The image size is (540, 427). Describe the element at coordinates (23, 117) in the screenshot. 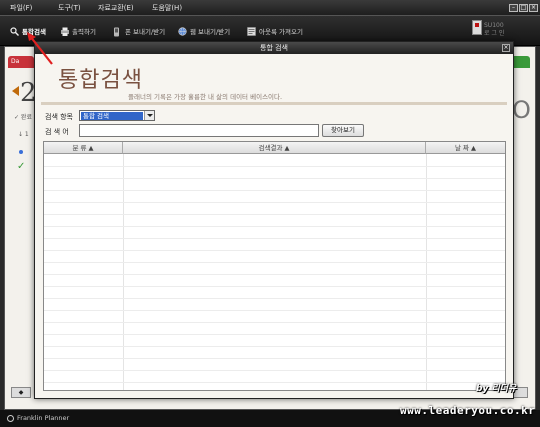

I see `planner-done-label: ✓ 완료` at that location.